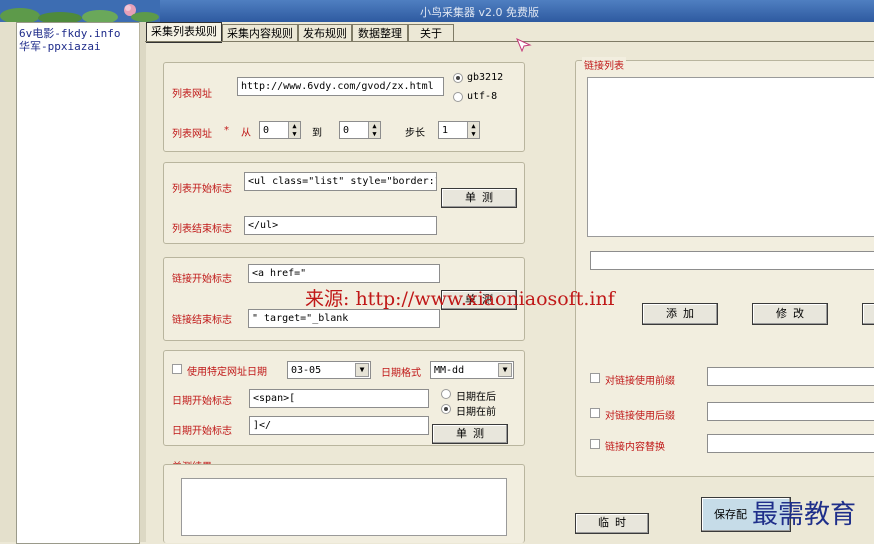 The height and width of the screenshot is (544, 874). What do you see at coordinates (460, 299) in the screenshot?
I see `source-watermark: 来源: http://www.xiaoniaosoft.inf` at bounding box center [460, 299].